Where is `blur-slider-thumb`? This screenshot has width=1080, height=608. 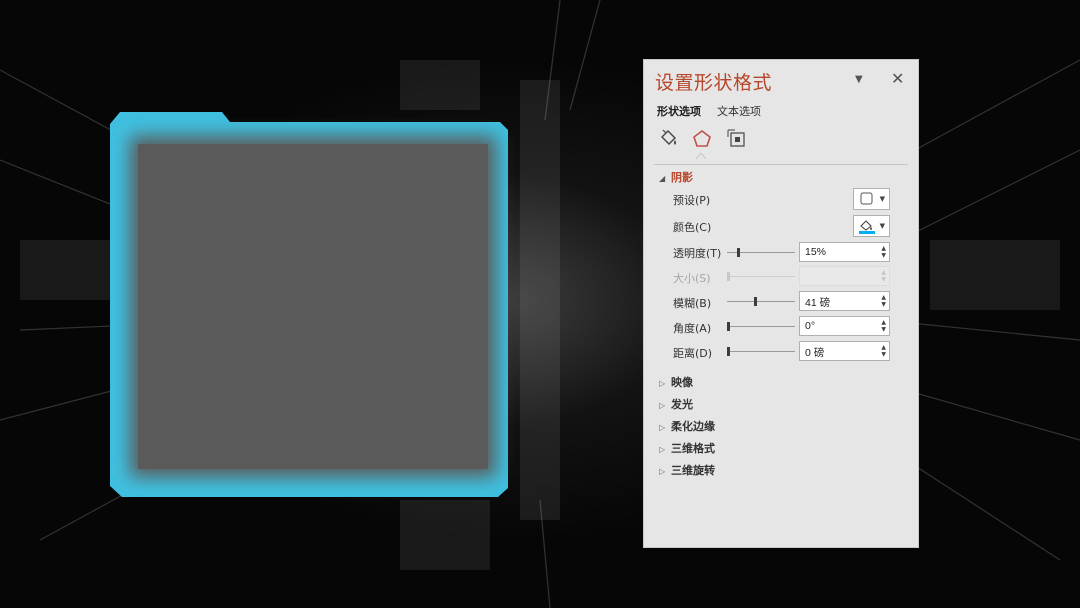
blur-slider-thumb is located at coordinates (755, 301).